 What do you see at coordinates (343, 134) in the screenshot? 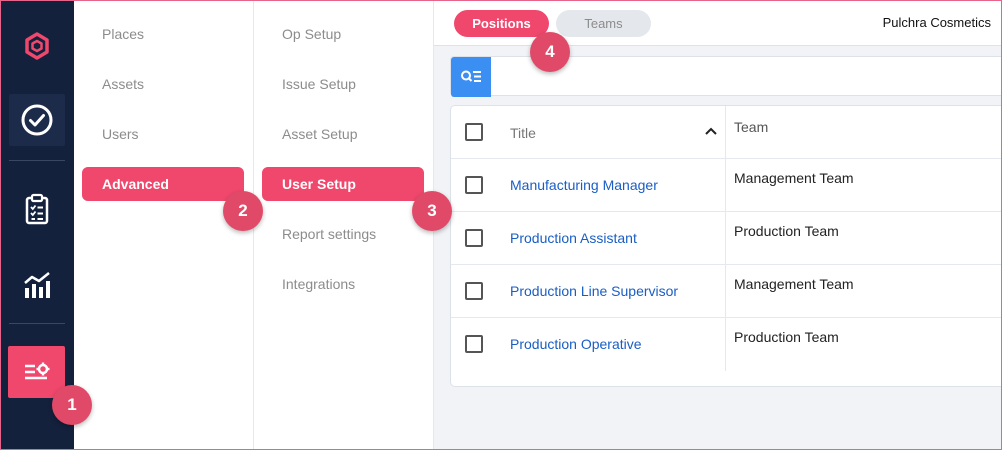
I see `submenu-item-asset-setup: Asset Setup` at bounding box center [343, 134].